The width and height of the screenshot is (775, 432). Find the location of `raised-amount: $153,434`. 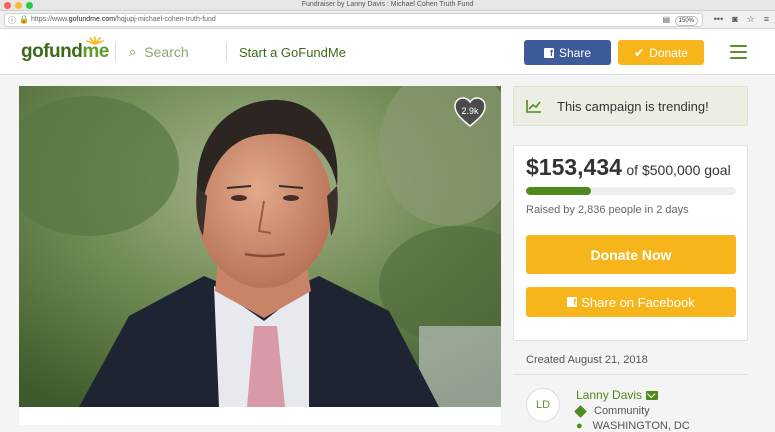

raised-amount: $153,434 is located at coordinates (574, 167).